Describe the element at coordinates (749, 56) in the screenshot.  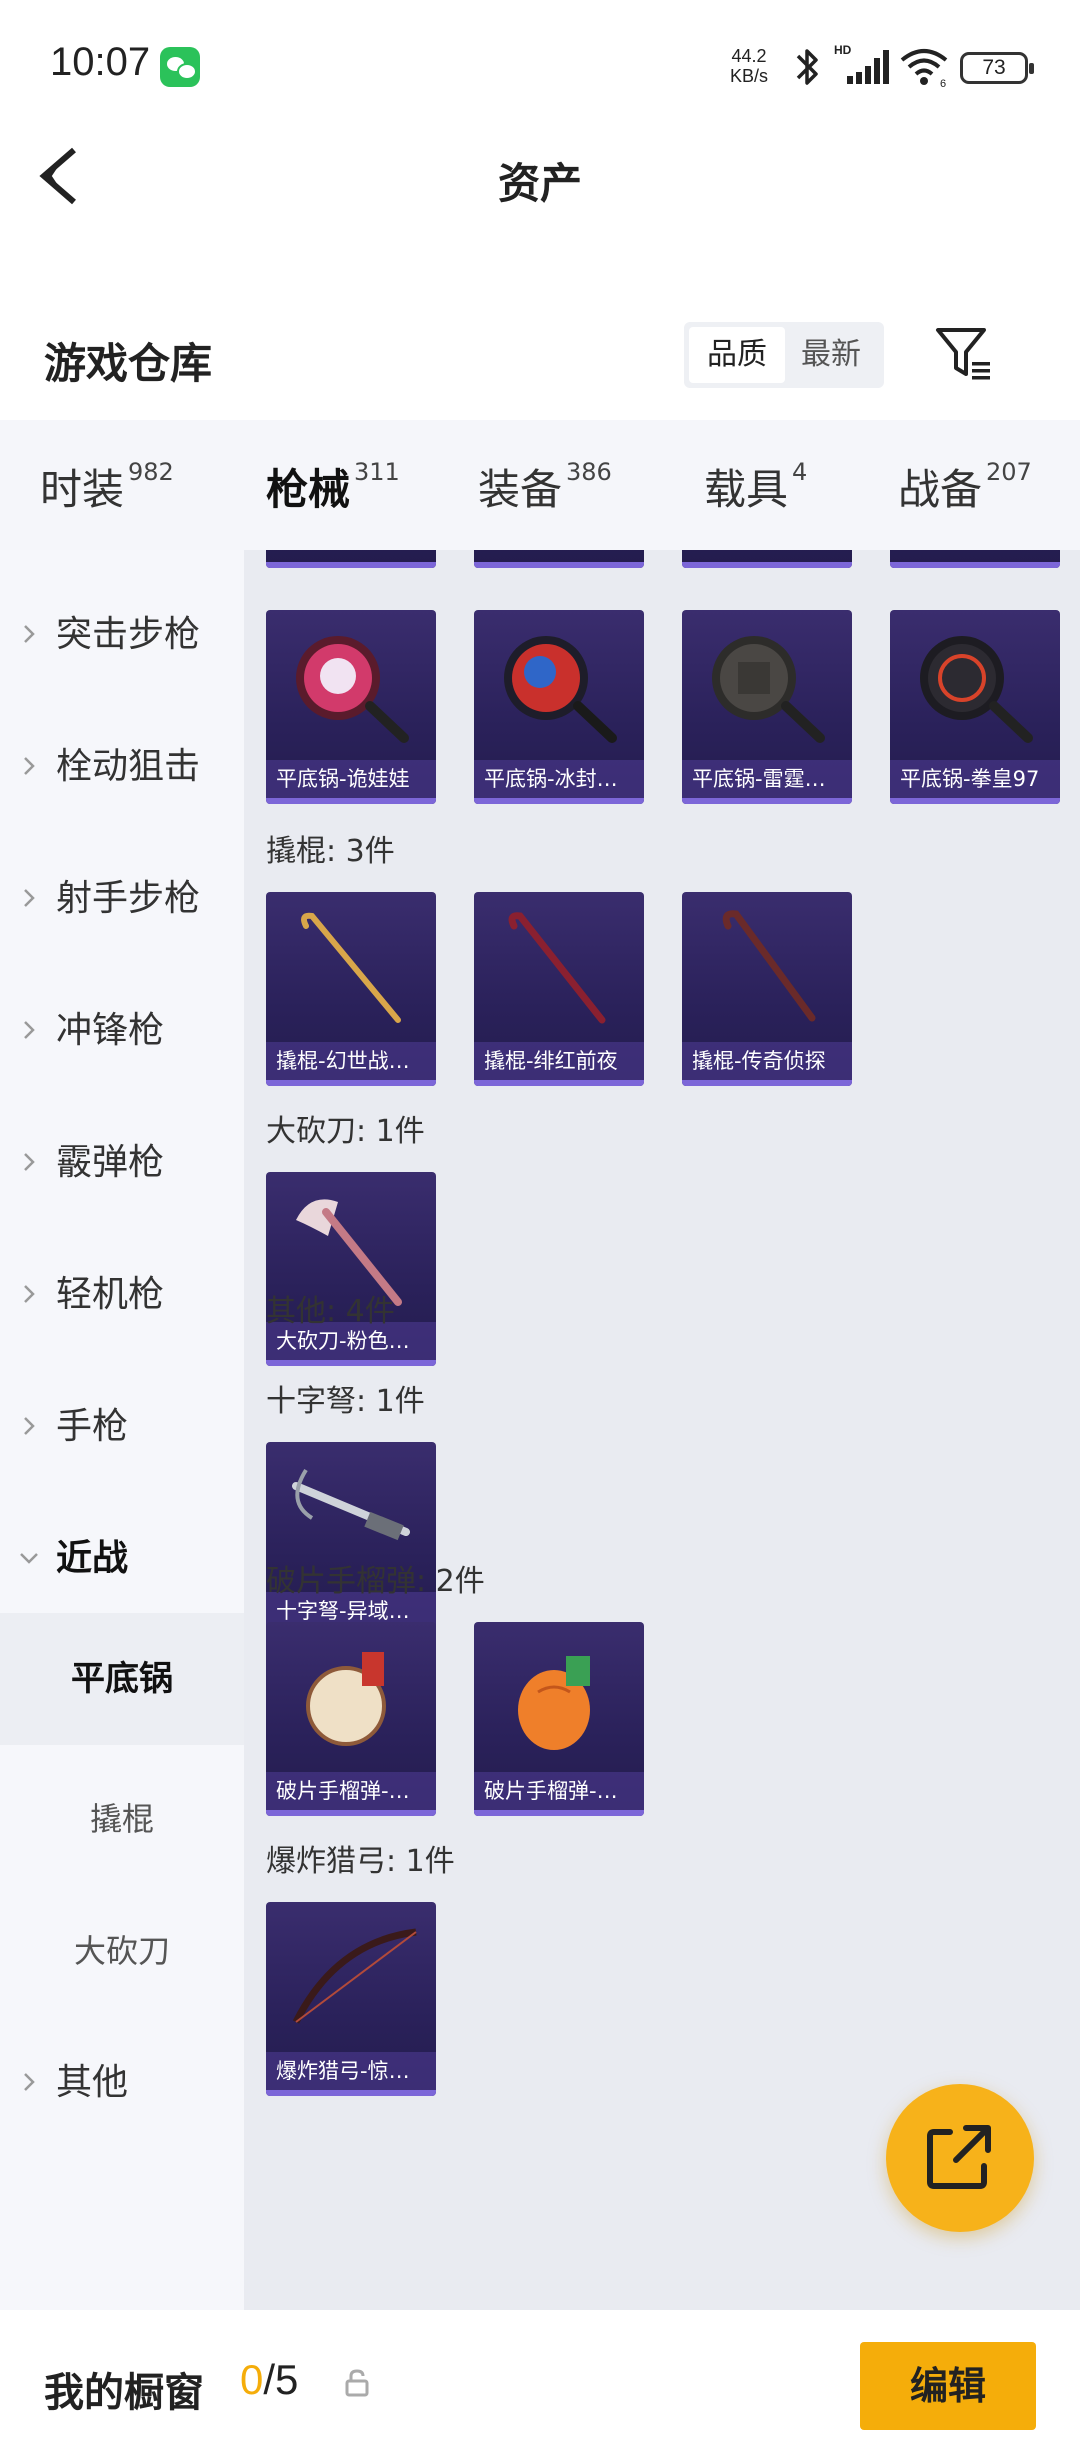
I see `speed-value: 44.2` at that location.